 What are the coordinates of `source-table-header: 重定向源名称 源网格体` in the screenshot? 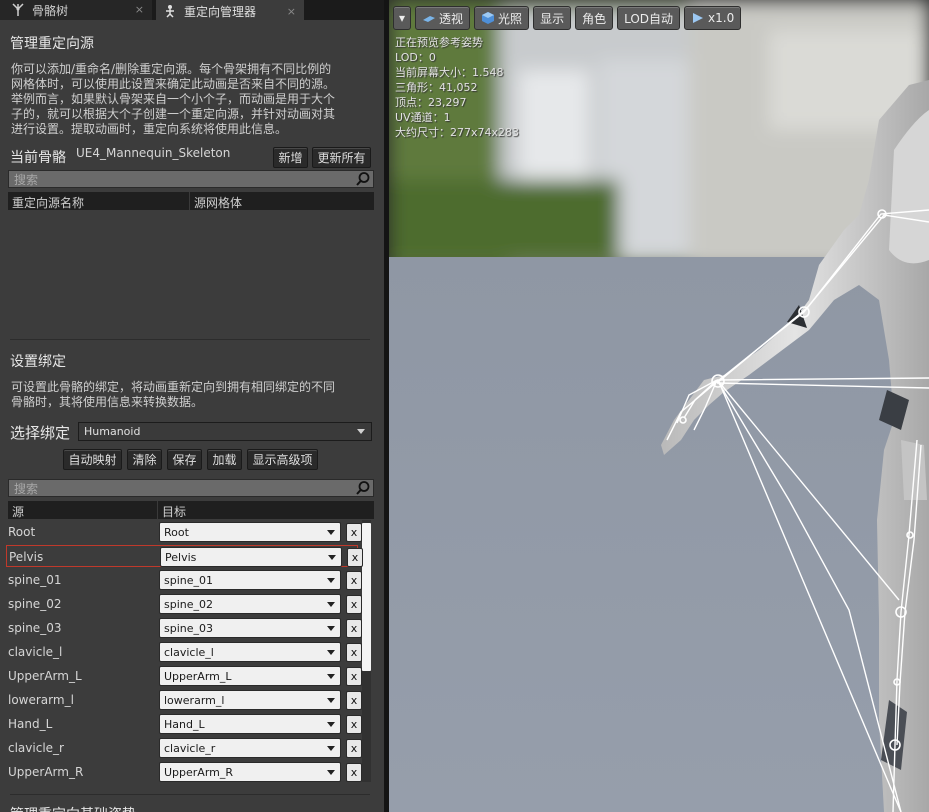 It's located at (191, 201).